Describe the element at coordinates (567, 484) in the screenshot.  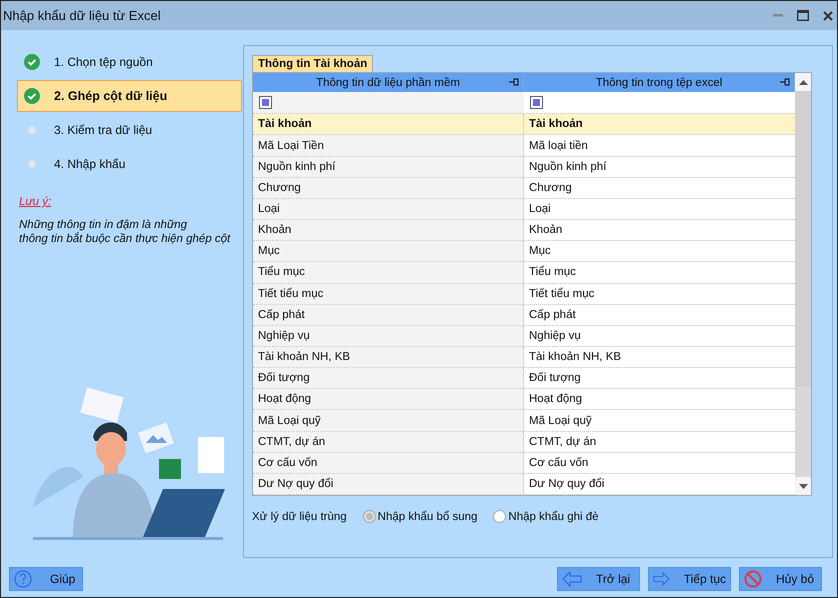
I see `table-cell-text: Dư Nợ quy đổi` at that location.